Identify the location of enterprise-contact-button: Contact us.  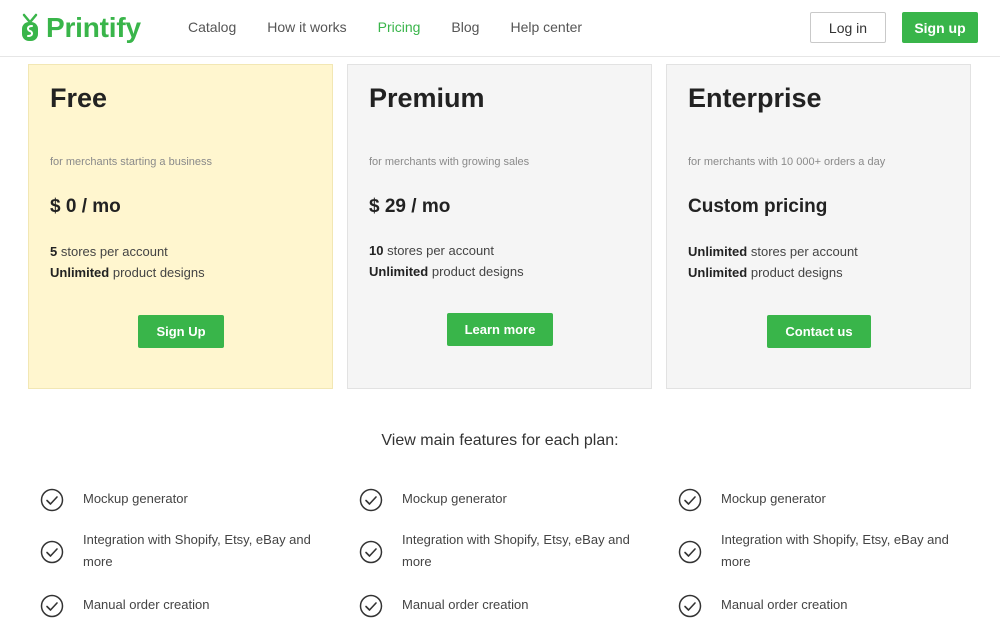
(819, 331).